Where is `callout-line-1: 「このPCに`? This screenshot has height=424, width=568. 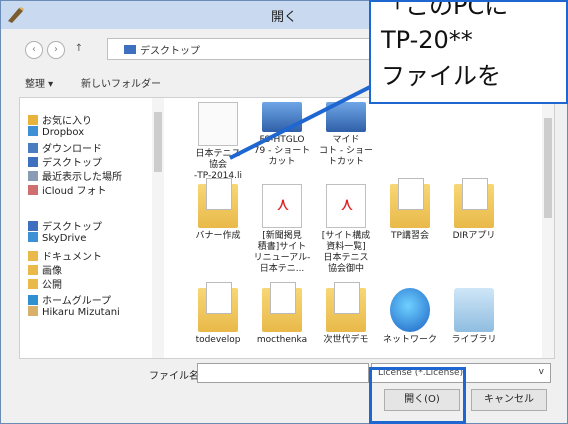 callout-line-1: 「このPCに is located at coordinates (445, 10).